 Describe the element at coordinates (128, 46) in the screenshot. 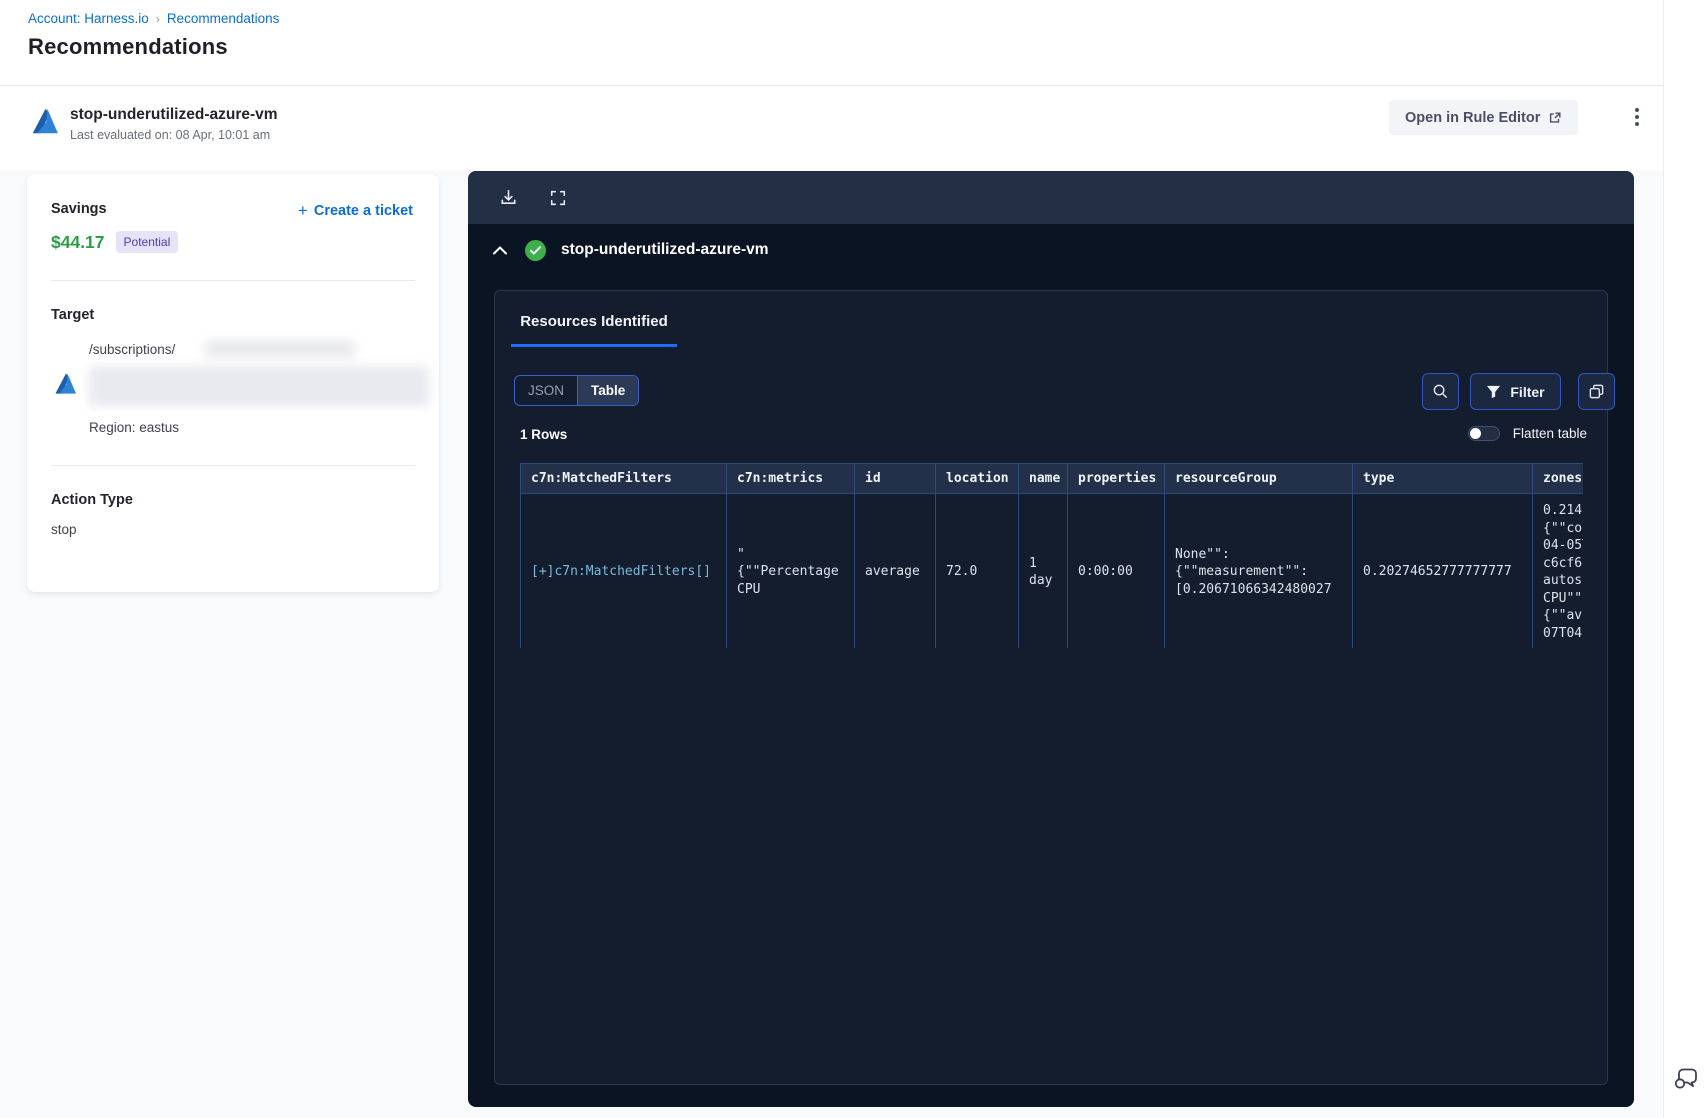

I see `page-title: Recommendations` at that location.